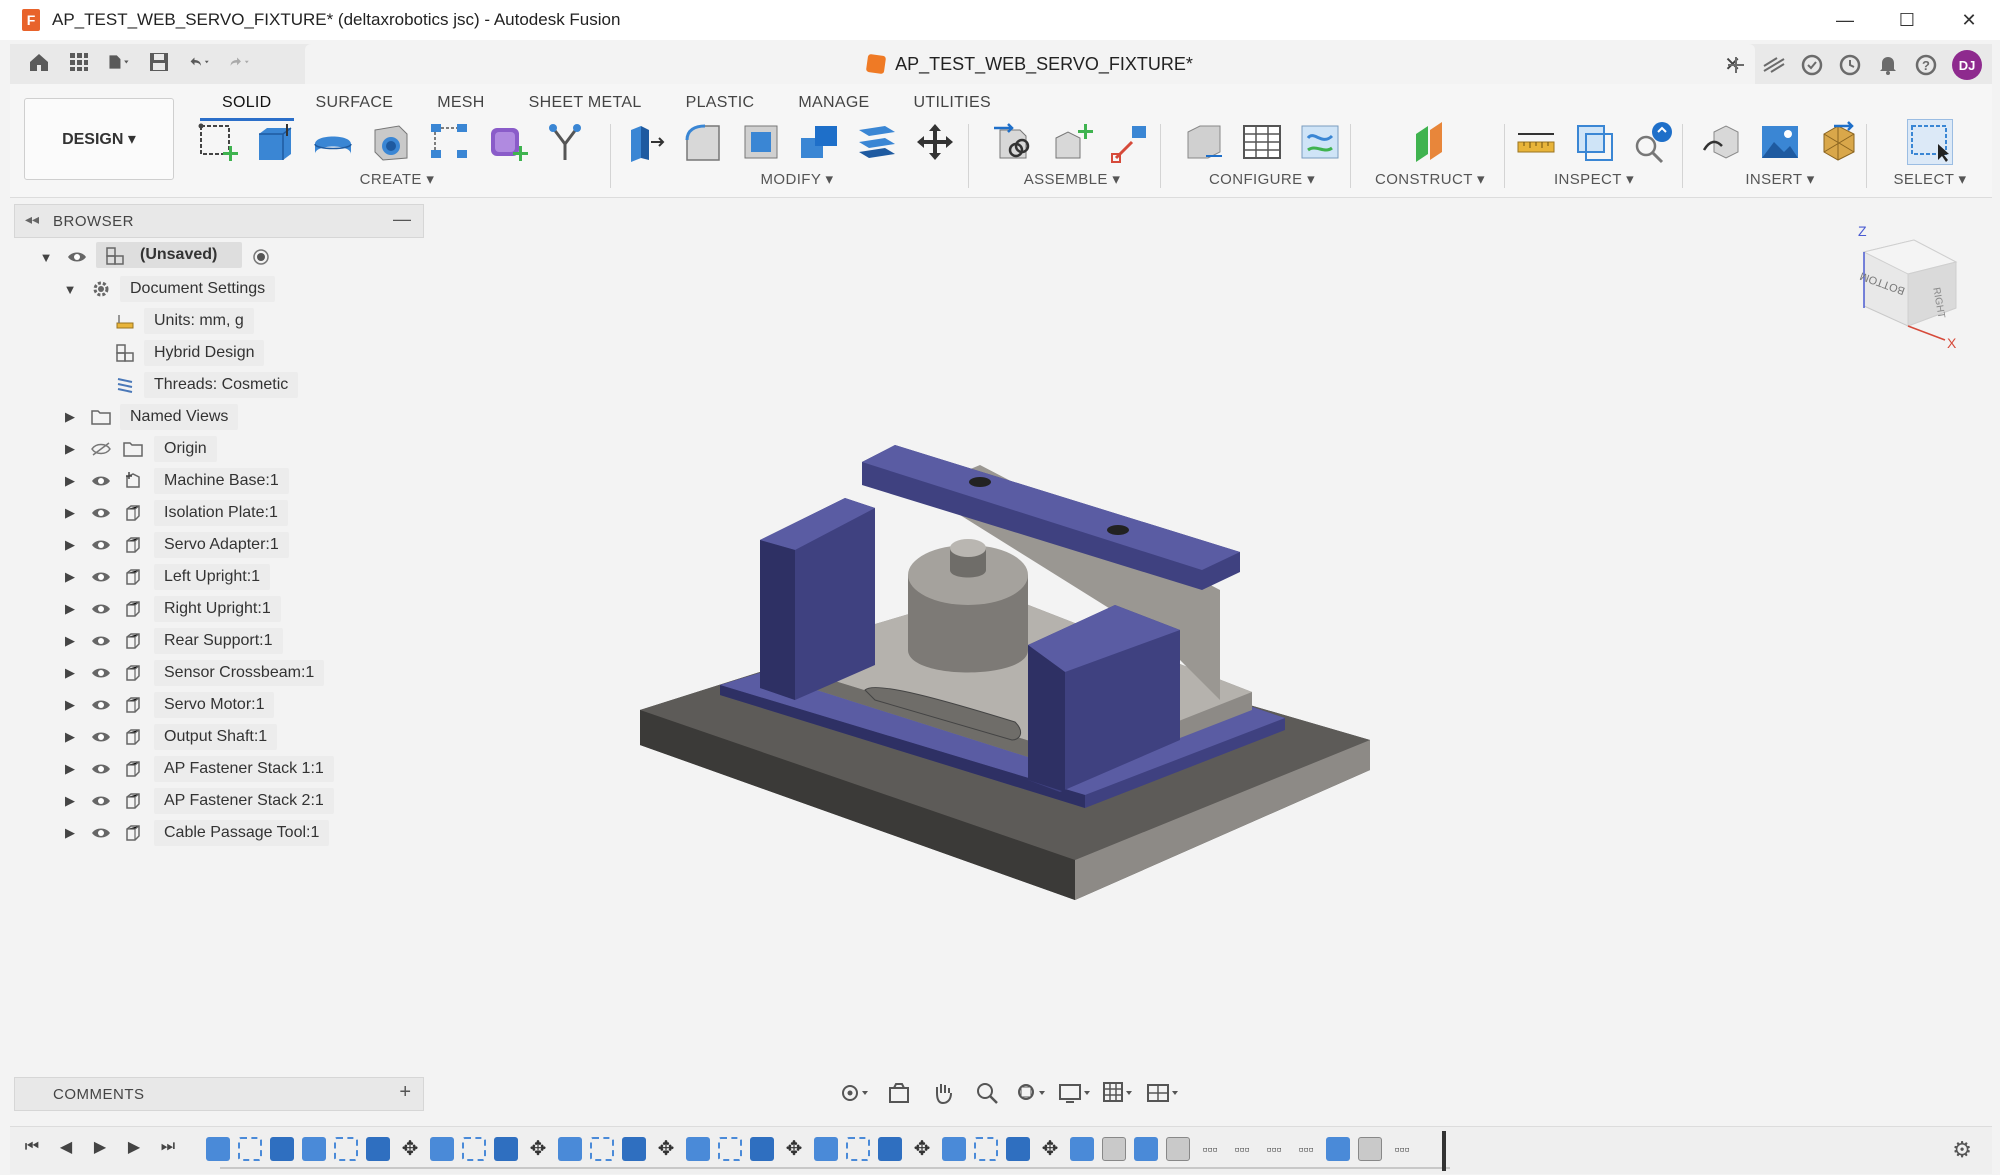  I want to click on viewcube: Z X BOTTOM RIGHT, so click(1910, 287).